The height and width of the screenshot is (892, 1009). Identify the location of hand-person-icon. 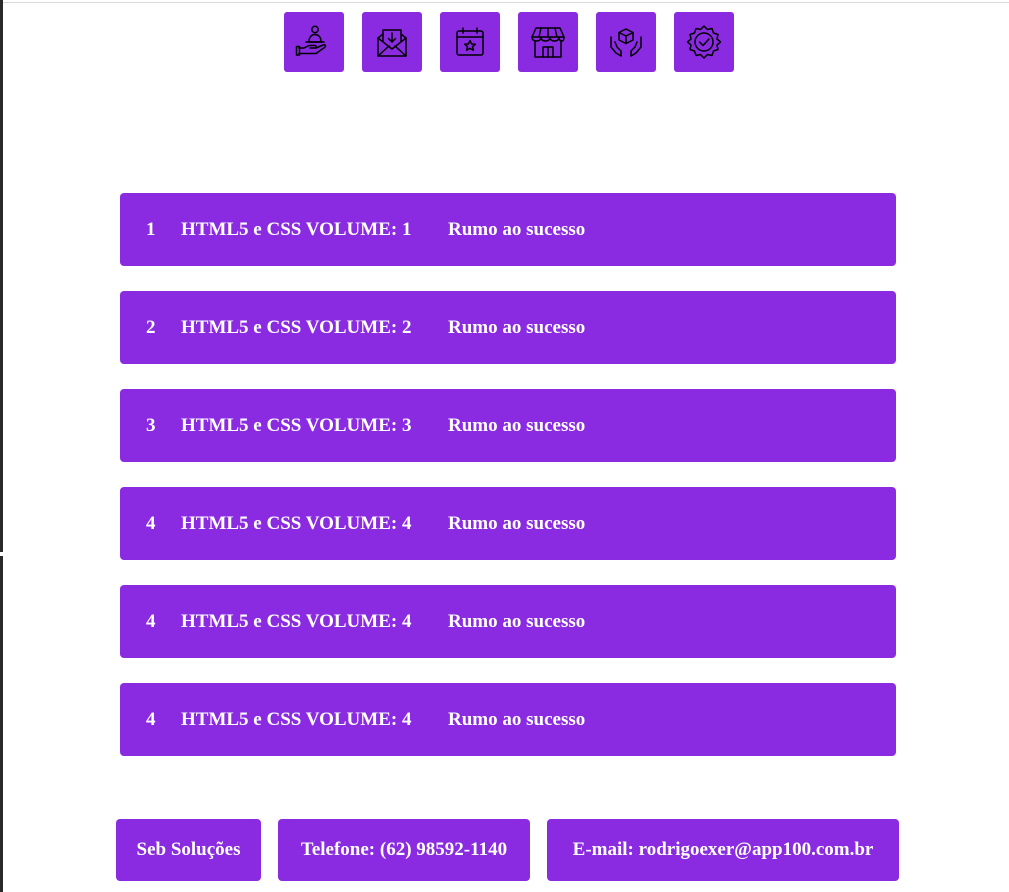
(311, 40).